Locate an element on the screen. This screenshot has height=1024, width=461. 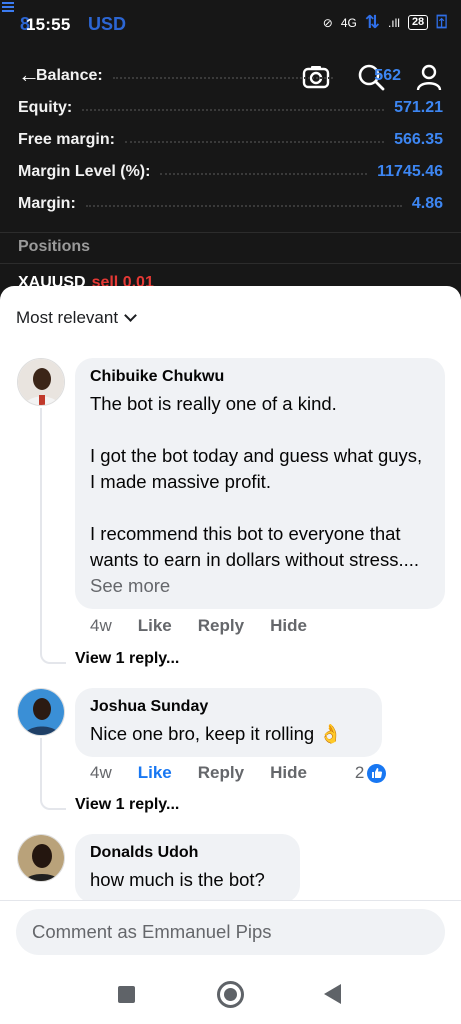
balance-value: 562 is located at coordinates (387, 75).